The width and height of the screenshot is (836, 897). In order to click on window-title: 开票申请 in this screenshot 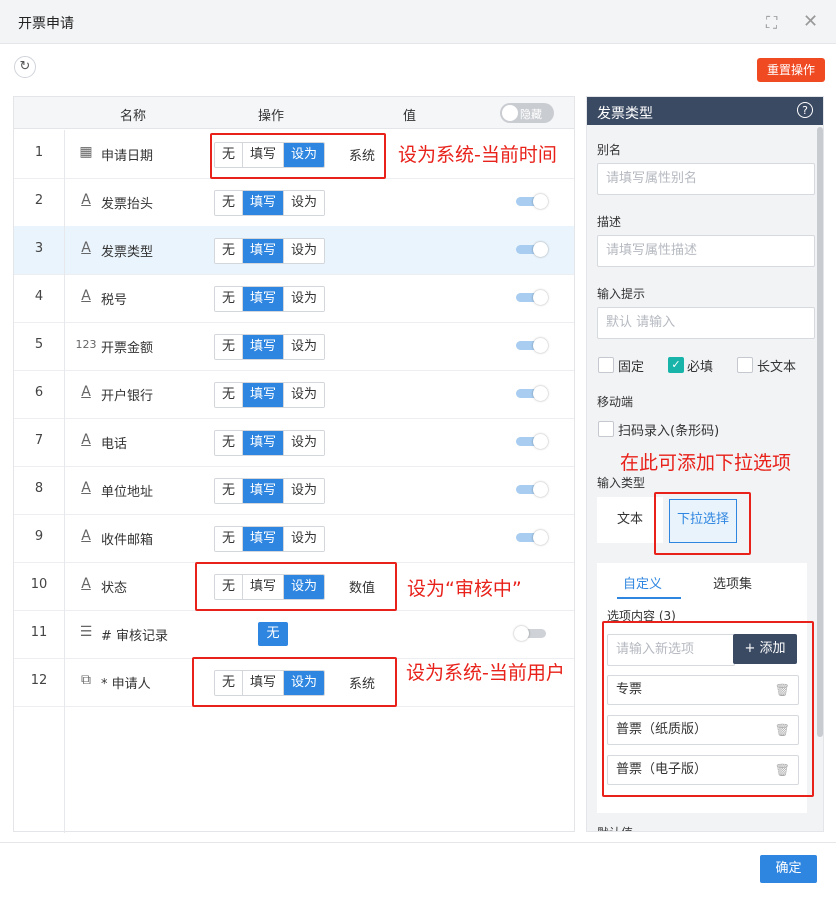, I will do `click(46, 24)`.